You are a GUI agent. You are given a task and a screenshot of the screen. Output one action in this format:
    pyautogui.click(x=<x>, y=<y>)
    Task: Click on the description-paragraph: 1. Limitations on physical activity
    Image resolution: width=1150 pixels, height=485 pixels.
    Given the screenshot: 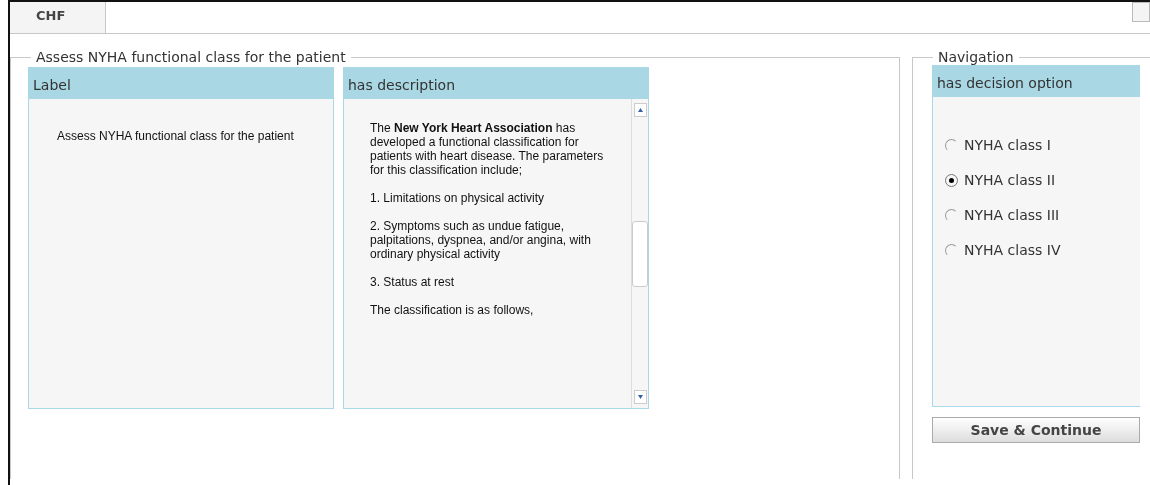 What is the action you would take?
    pyautogui.click(x=458, y=198)
    